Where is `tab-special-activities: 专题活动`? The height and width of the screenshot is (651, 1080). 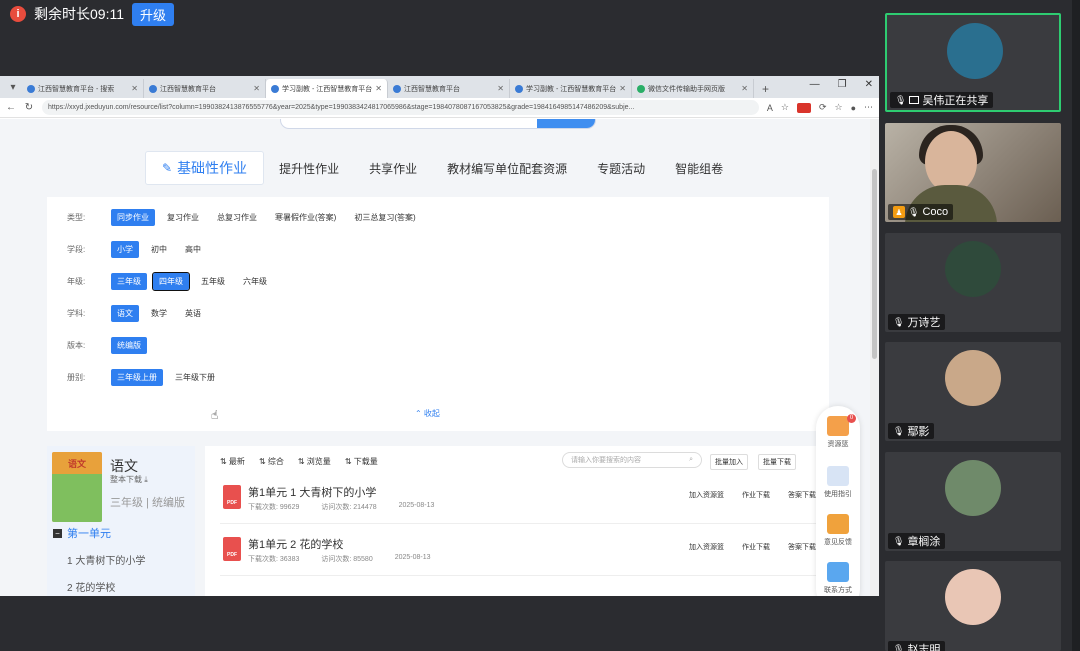
tab-special-activities: 专题活动 is located at coordinates (621, 168).